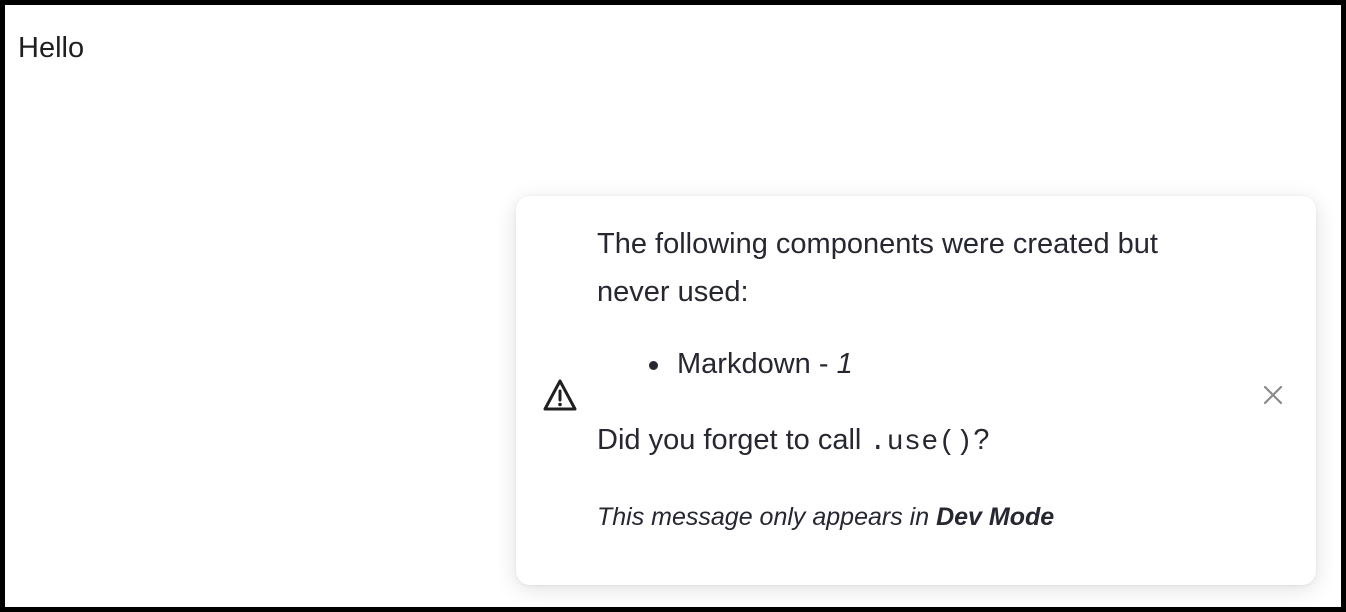  I want to click on toast-message-line-2: never used:, so click(673, 292).